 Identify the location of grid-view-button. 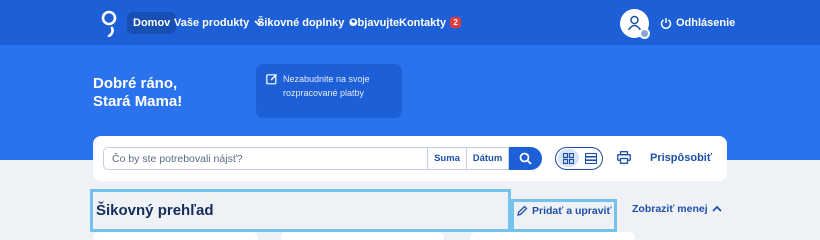
(568, 158).